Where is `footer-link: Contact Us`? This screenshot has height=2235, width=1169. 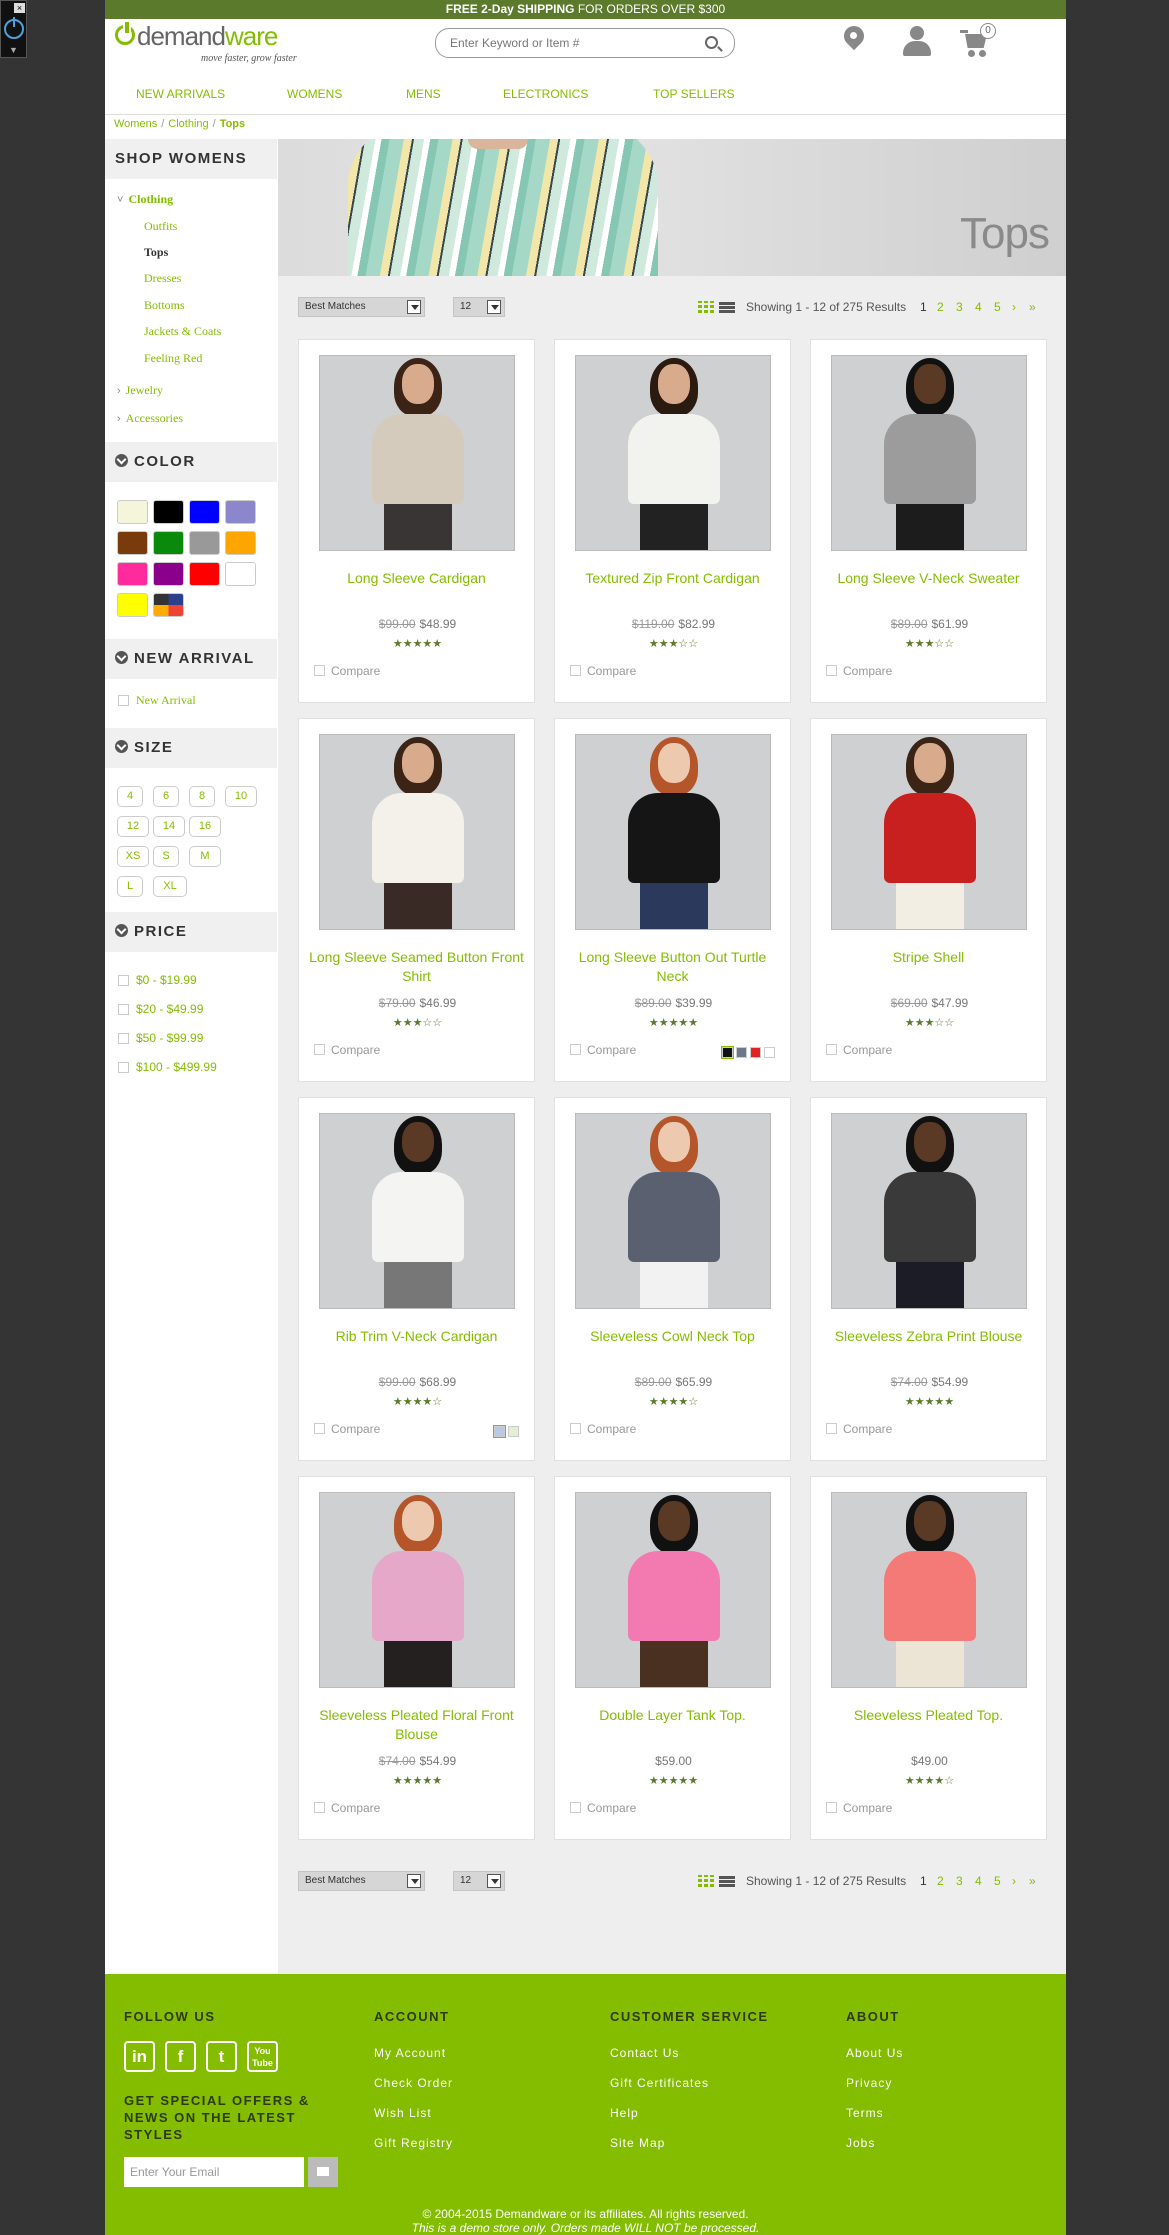
footer-link: Contact Us is located at coordinates (644, 2053).